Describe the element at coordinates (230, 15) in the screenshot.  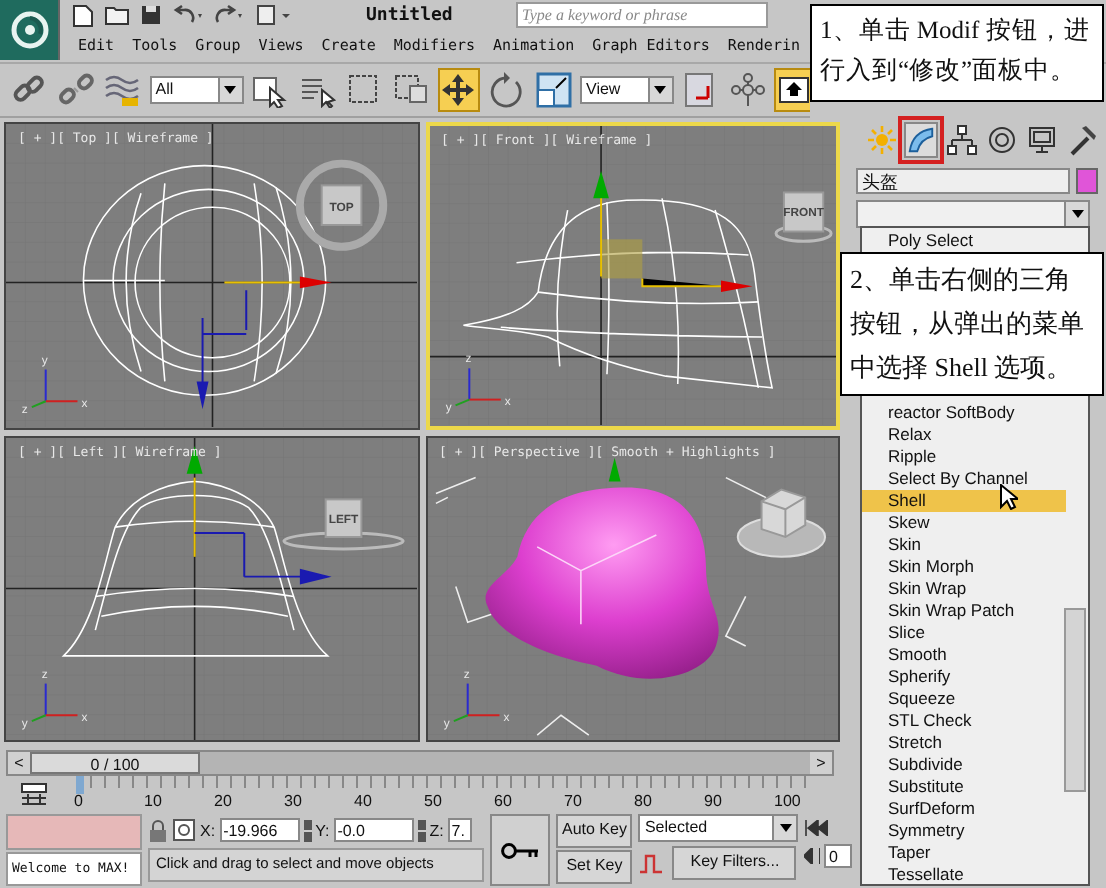
I see `redo-icon` at that location.